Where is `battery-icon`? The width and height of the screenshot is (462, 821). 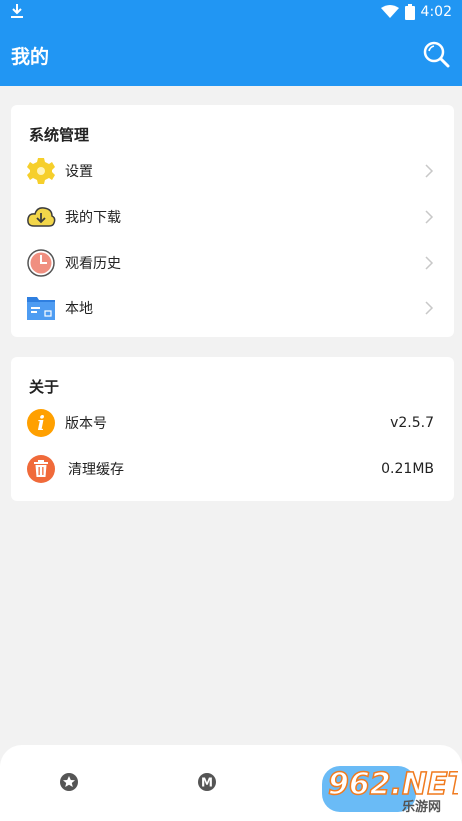
battery-icon is located at coordinates (409, 12).